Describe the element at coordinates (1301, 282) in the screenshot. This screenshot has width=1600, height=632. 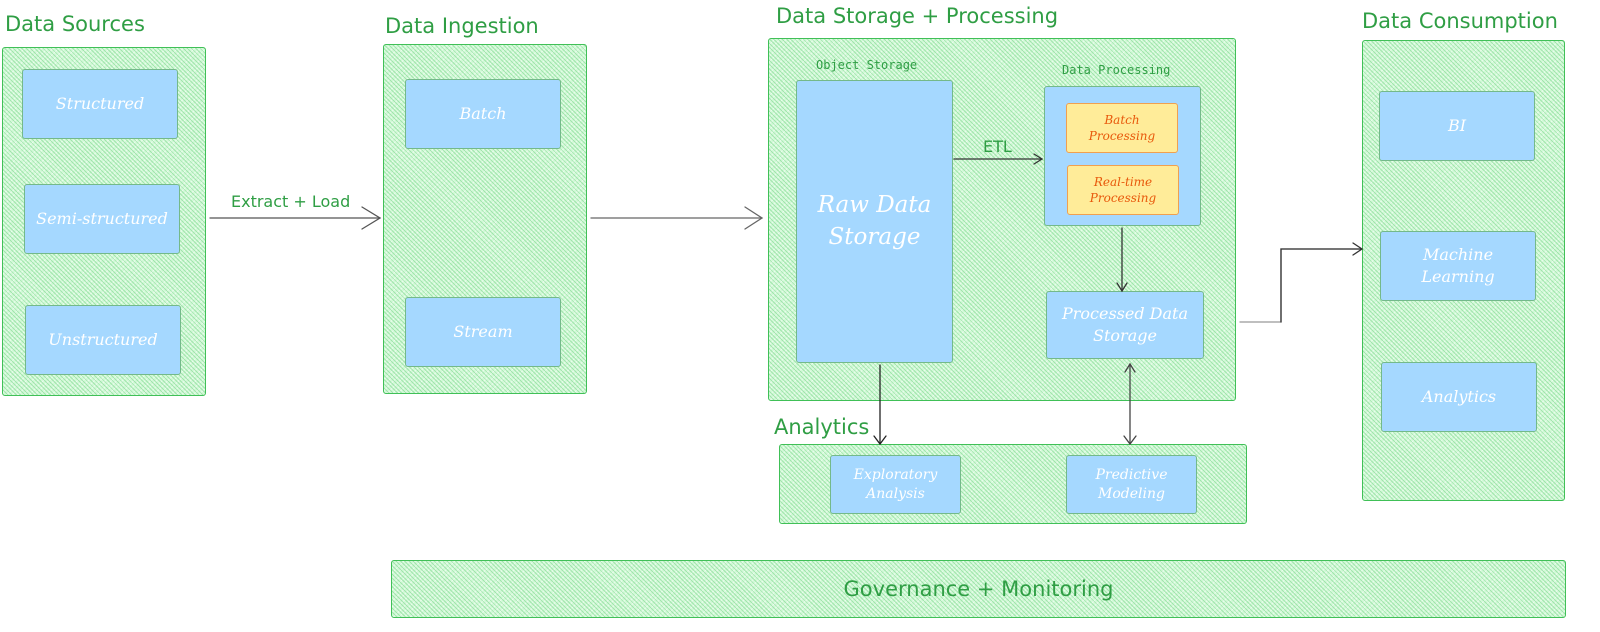
I see `arrow-processed-storage-to-consumption` at that location.